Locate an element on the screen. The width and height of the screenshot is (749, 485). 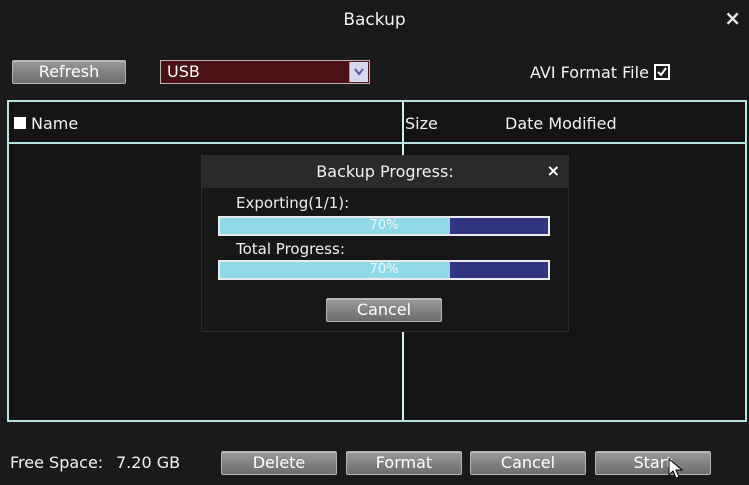
total-progress-bar: 70% is located at coordinates (384, 270).